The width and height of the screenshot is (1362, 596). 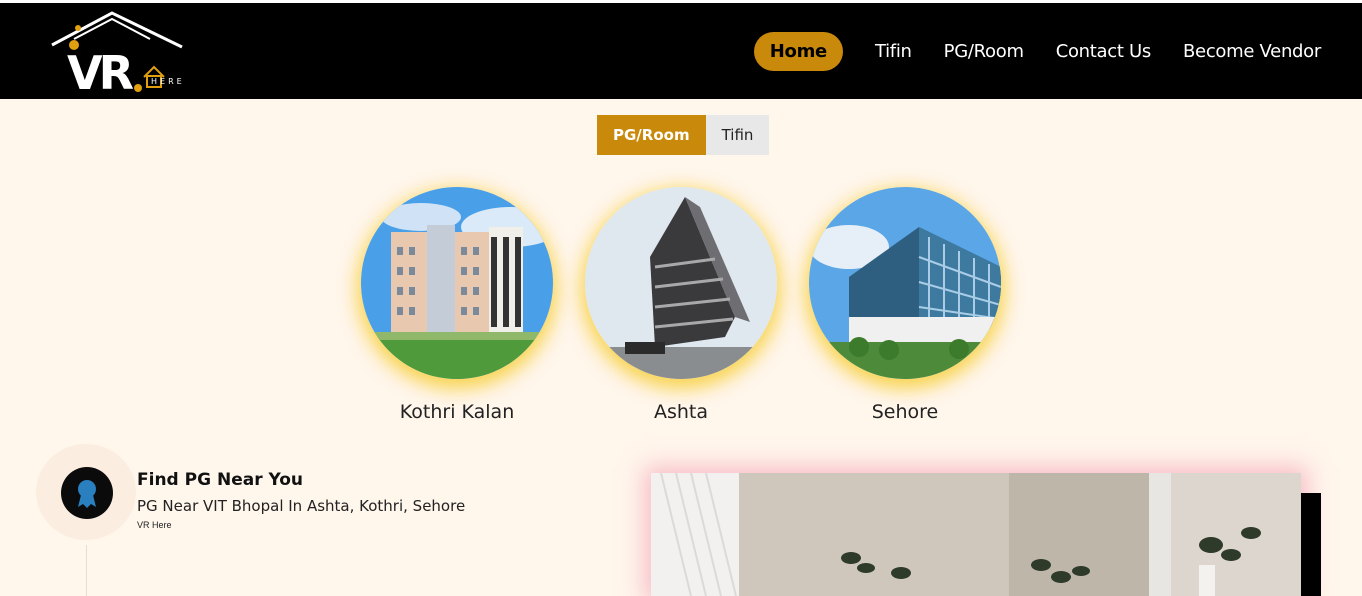 What do you see at coordinates (86, 570) in the screenshot?
I see `timeline-line` at bounding box center [86, 570].